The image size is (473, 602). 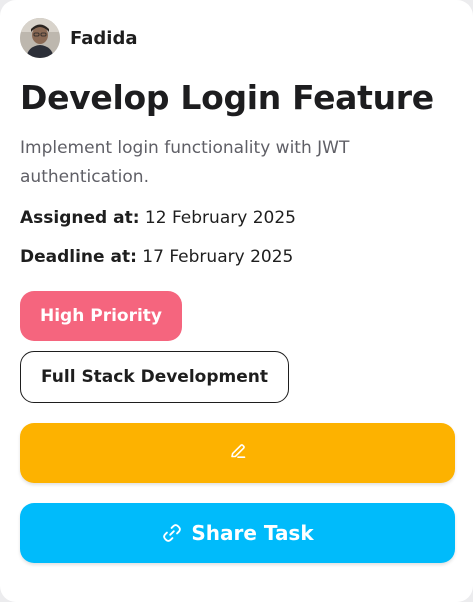 What do you see at coordinates (104, 38) in the screenshot?
I see `assignee-name: Fadida` at bounding box center [104, 38].